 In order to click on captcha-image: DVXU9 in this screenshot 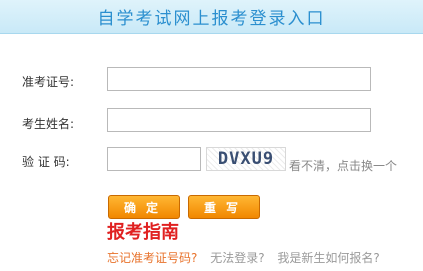, I will do `click(246, 159)`.